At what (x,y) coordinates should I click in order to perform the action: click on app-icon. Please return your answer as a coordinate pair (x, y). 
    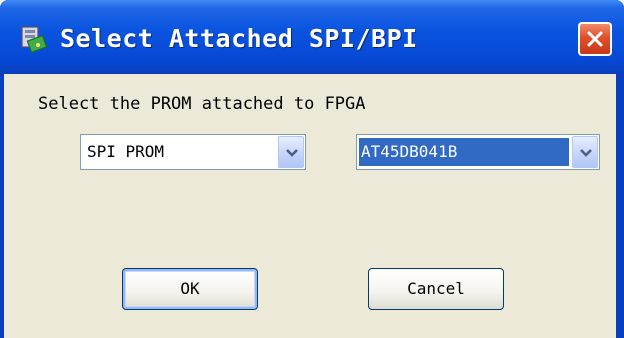
    Looking at the image, I should click on (34, 39).